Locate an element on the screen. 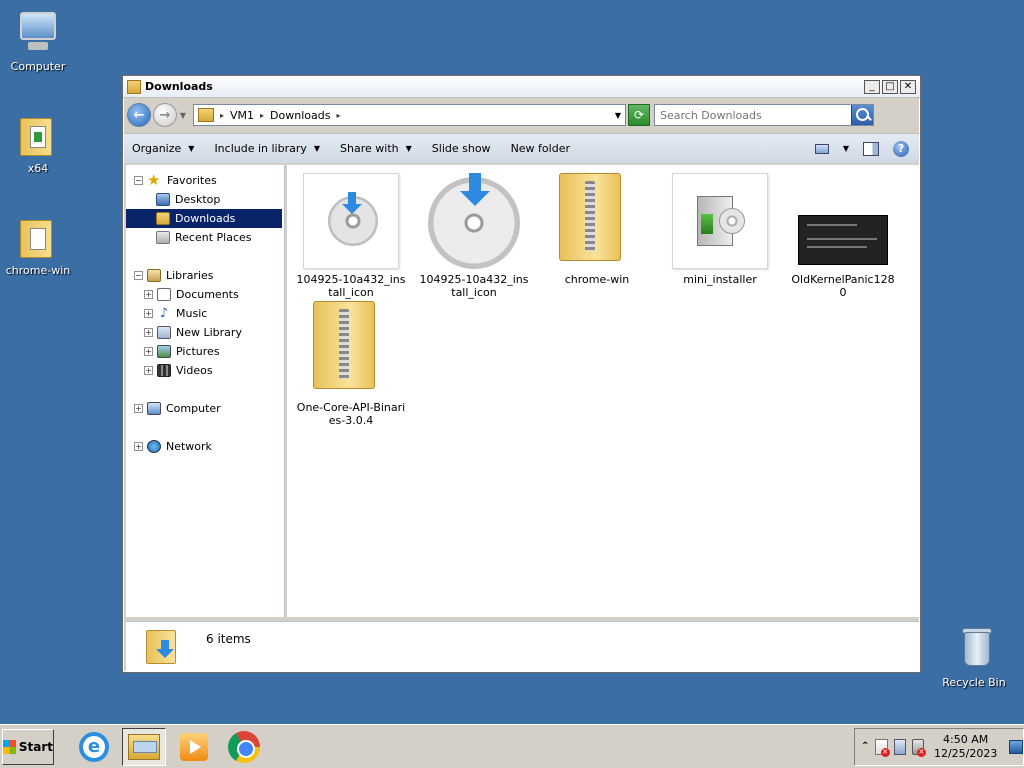 The image size is (1024, 768). back-button: ← is located at coordinates (139, 115).